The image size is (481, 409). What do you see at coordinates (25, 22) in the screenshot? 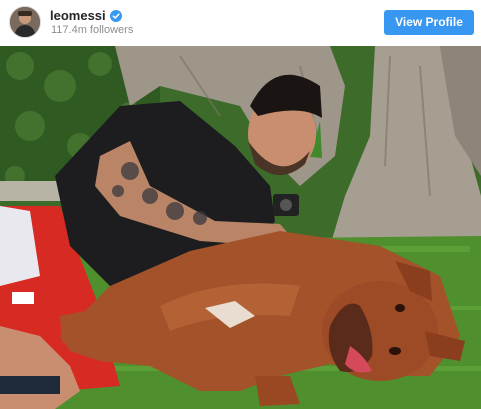
I see `profile-avatar-icon` at bounding box center [25, 22].